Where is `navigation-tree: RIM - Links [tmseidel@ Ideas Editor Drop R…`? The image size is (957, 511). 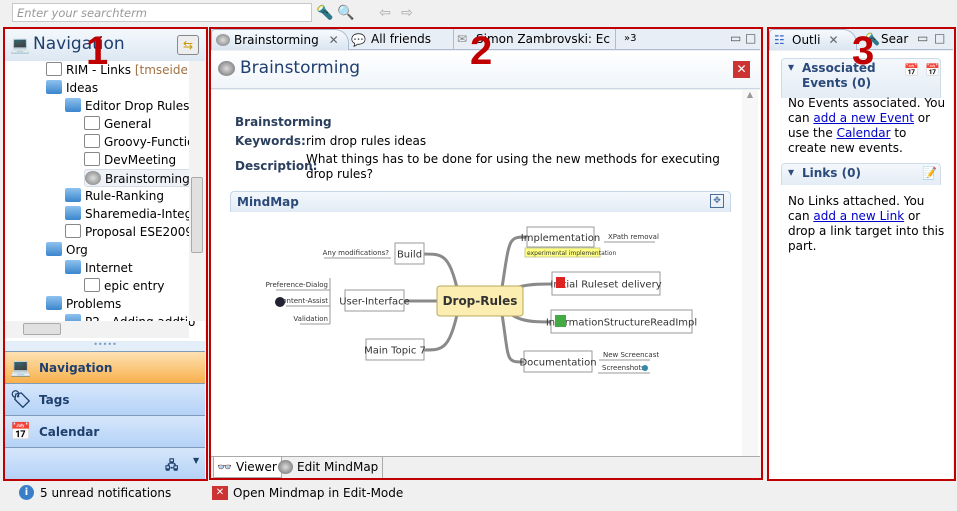 navigation-tree: RIM - Links [tmseidel@ Ideas Editor Drop R… is located at coordinates (105, 201).